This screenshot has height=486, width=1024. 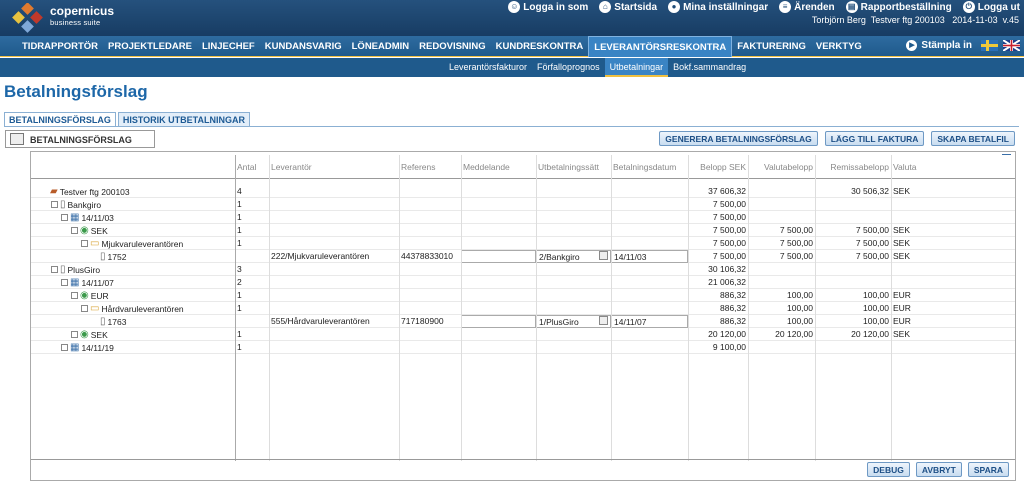 What do you see at coordinates (733, 295) in the screenshot?
I see `cell-belopp: 886,32` at bounding box center [733, 295].